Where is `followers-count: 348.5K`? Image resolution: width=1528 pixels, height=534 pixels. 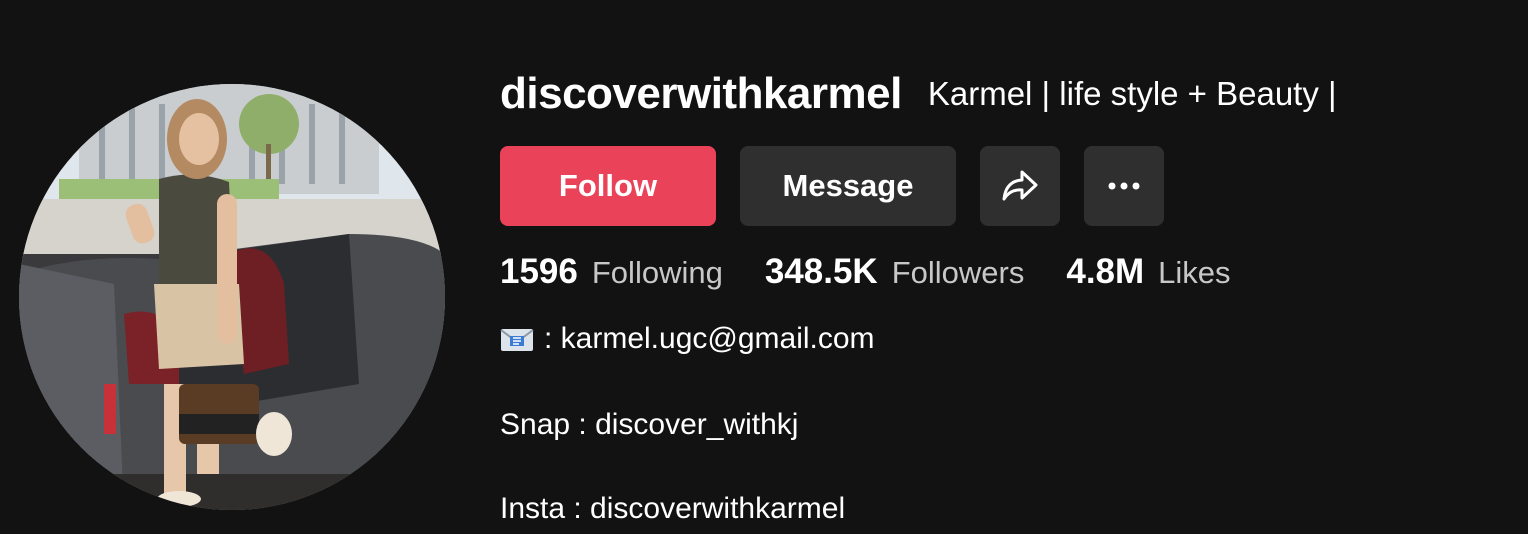
followers-count: 348.5K is located at coordinates (821, 271).